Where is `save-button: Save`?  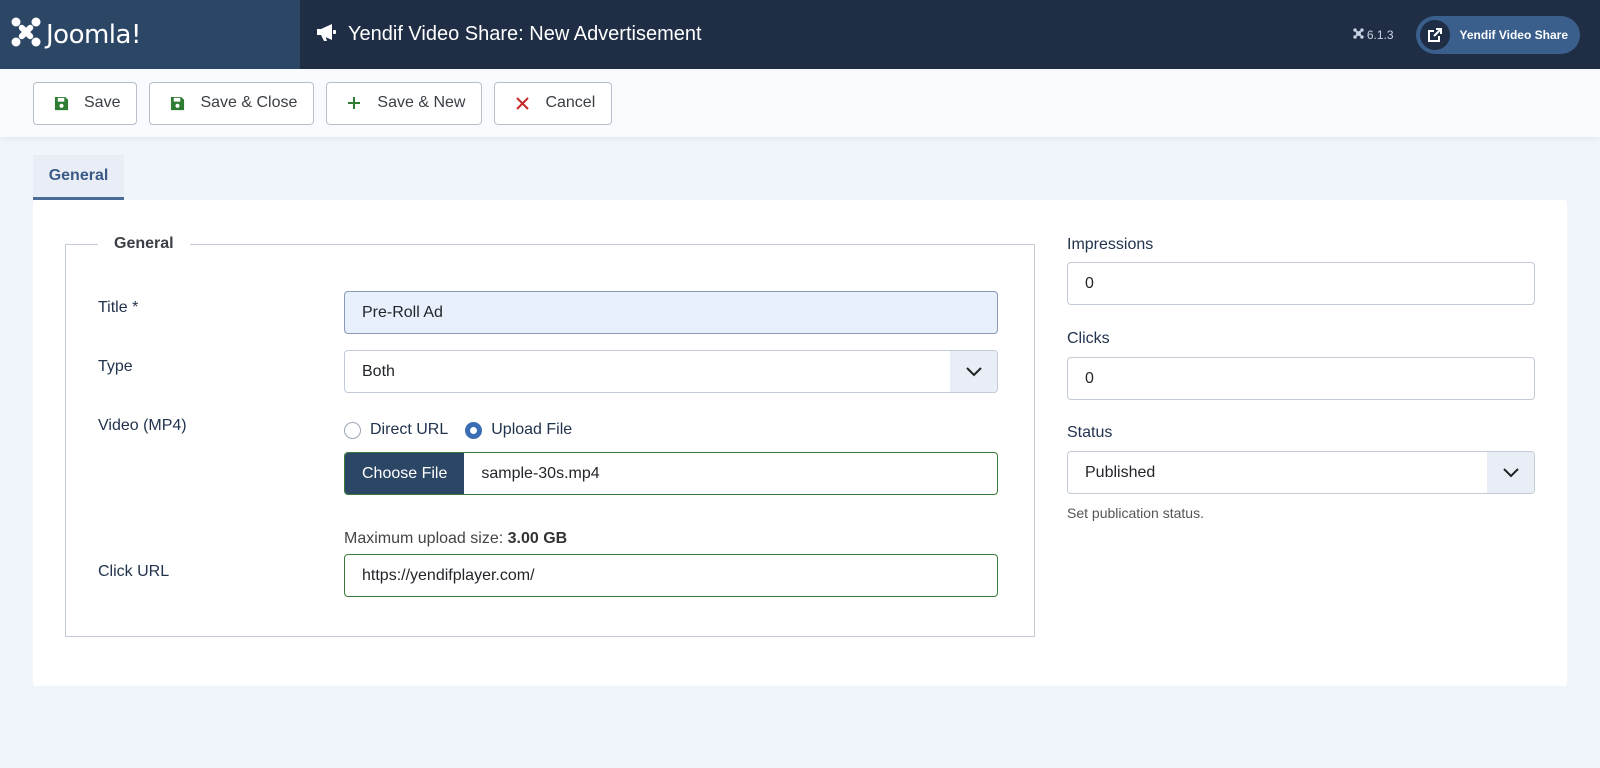
save-button: Save is located at coordinates (85, 103).